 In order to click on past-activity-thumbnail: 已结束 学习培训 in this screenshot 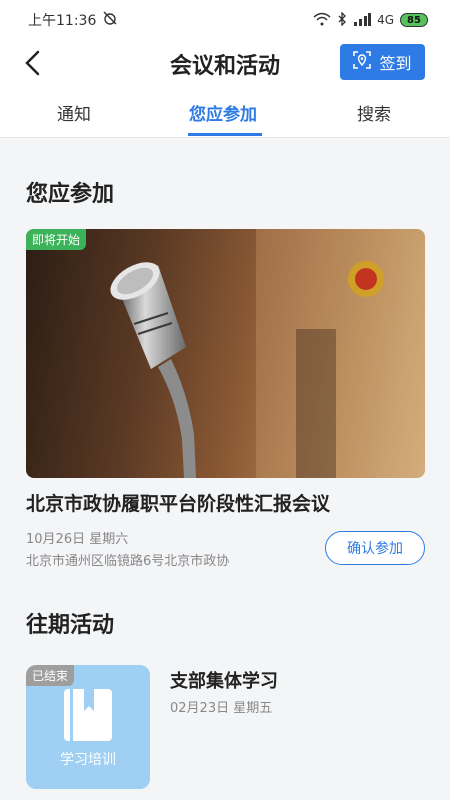, I will do `click(88, 727)`.